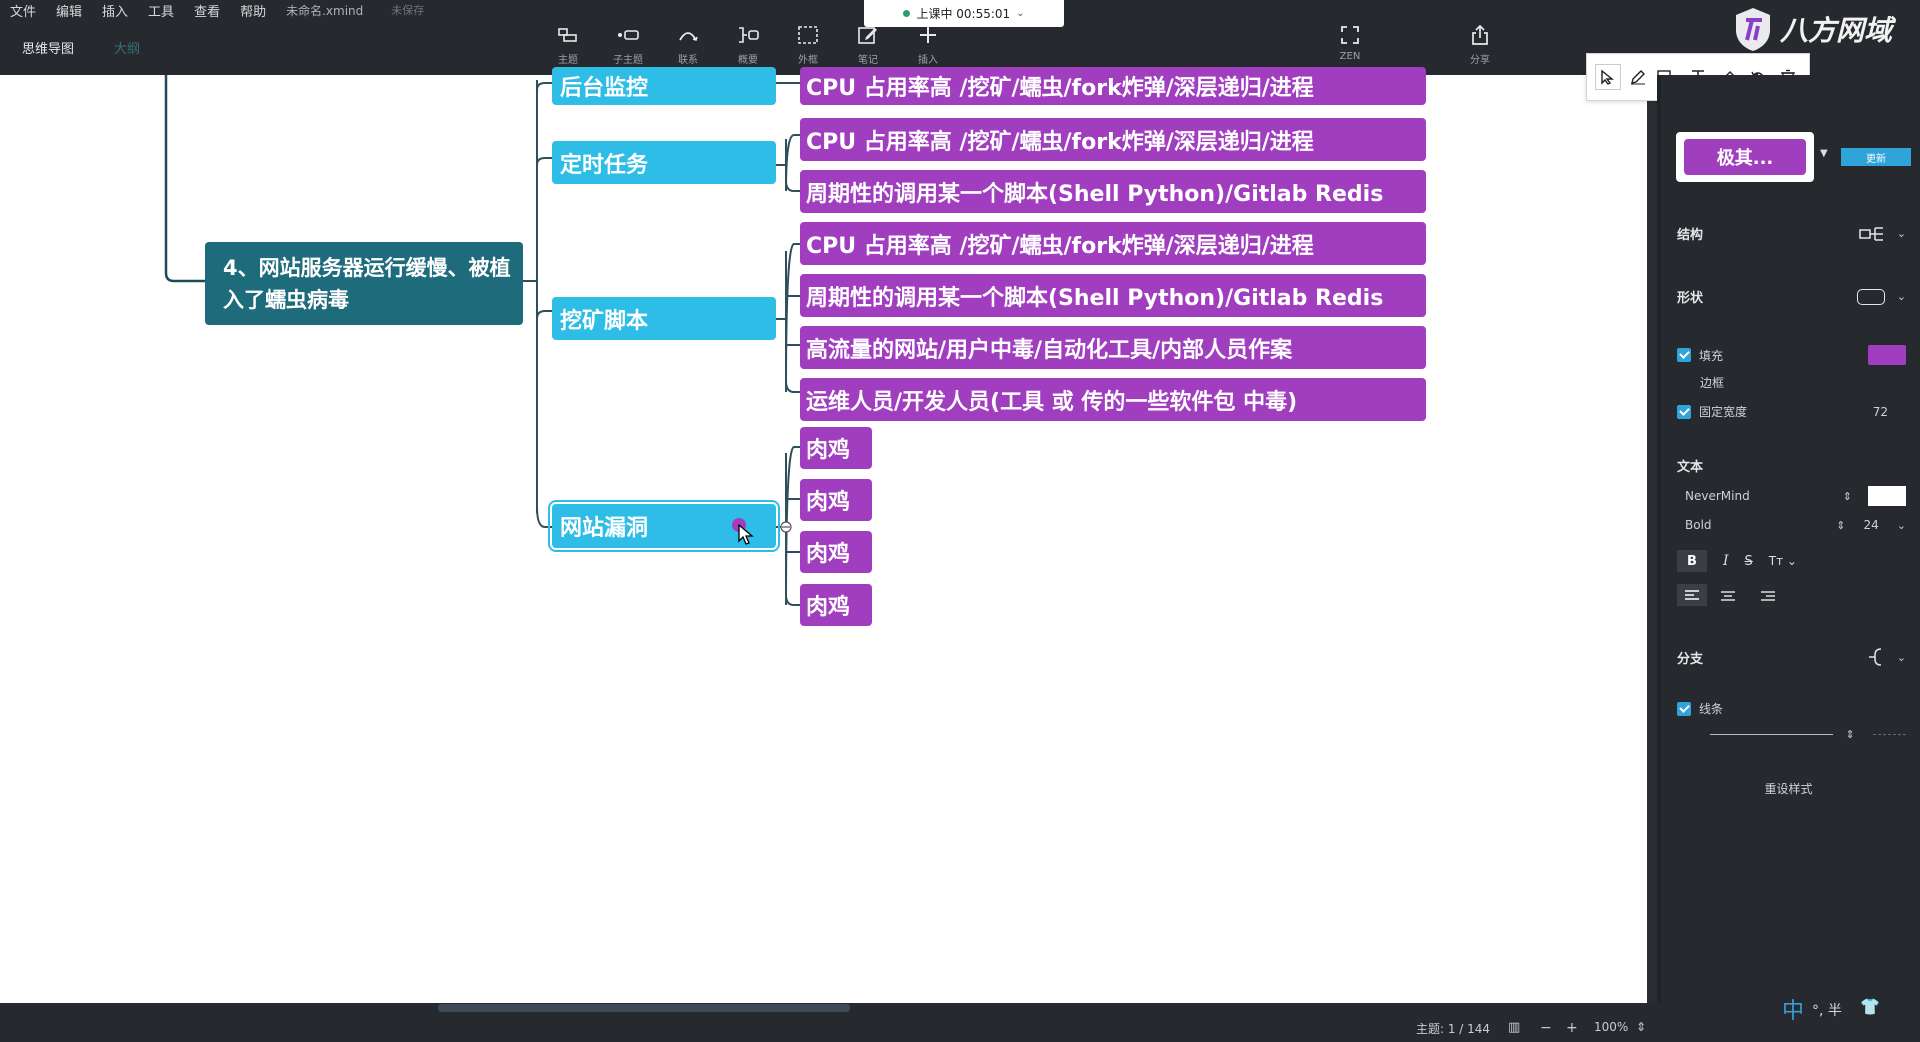 The height and width of the screenshot is (1042, 1920). I want to click on strikethrough-icon: S, so click(1749, 561).